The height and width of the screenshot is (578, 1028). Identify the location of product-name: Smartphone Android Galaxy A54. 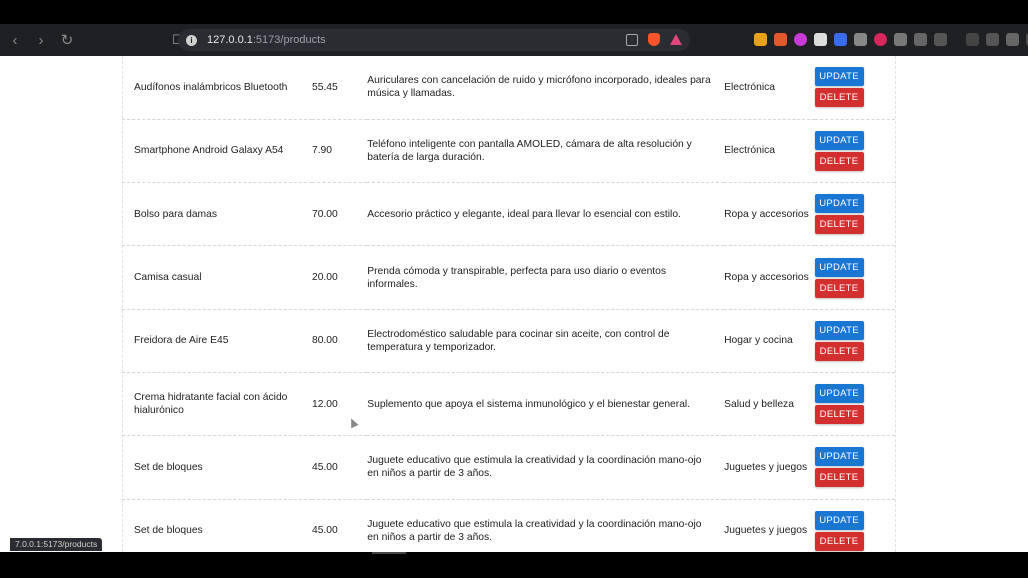
(209, 151).